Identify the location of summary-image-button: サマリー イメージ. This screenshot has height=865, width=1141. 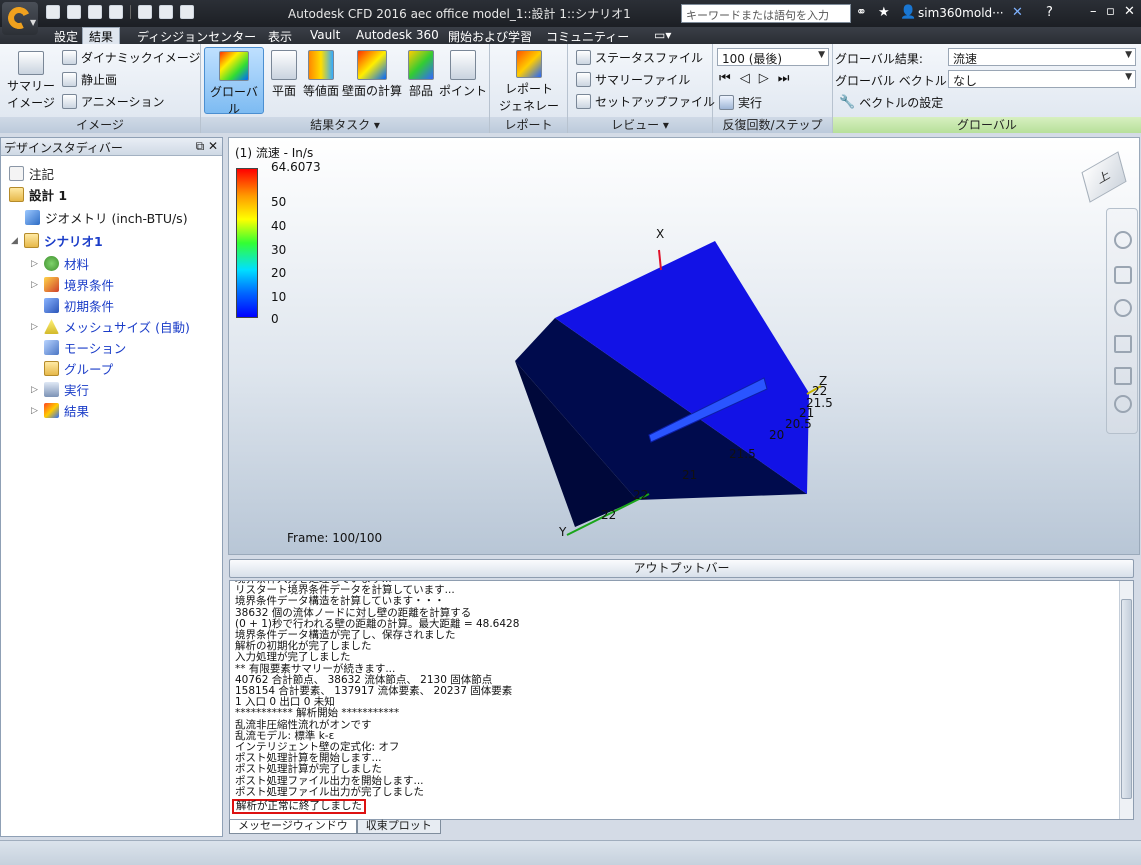
(31, 79).